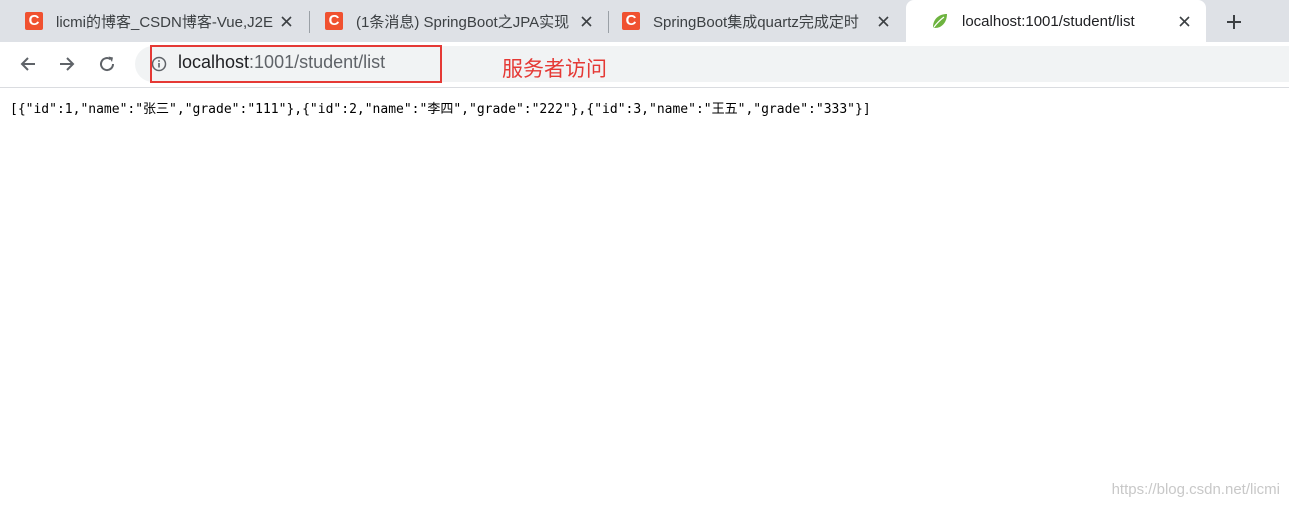 Image resolution: width=1289 pixels, height=507 pixels. Describe the element at coordinates (463, 22) in the screenshot. I see `tab-title: (1条消息) SpringBoot之JPA实现` at that location.